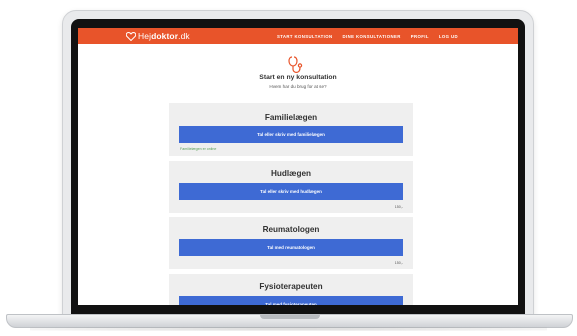  What do you see at coordinates (291, 286) in the screenshot?
I see `card-title: Fysioterapeuten` at bounding box center [291, 286].